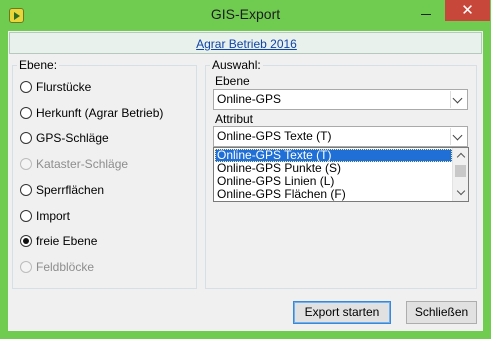 Image resolution: width=491 pixels, height=339 pixels. I want to click on ebene-option-label: Feldblöcke, so click(65, 266).